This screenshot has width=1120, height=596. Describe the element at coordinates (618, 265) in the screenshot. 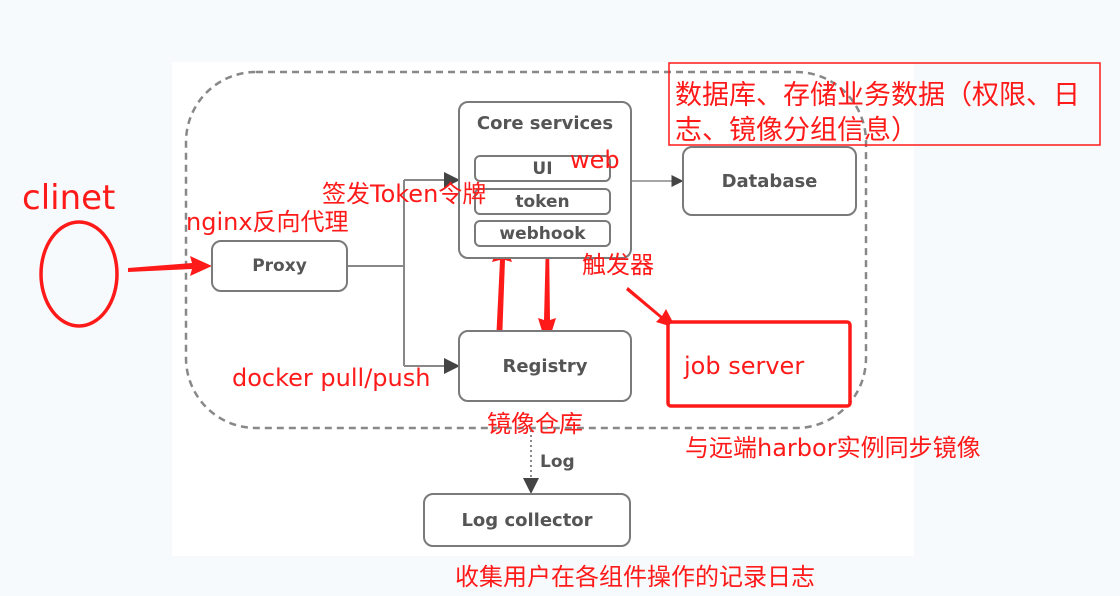

I see `trigger-annotation: 触发器` at that location.